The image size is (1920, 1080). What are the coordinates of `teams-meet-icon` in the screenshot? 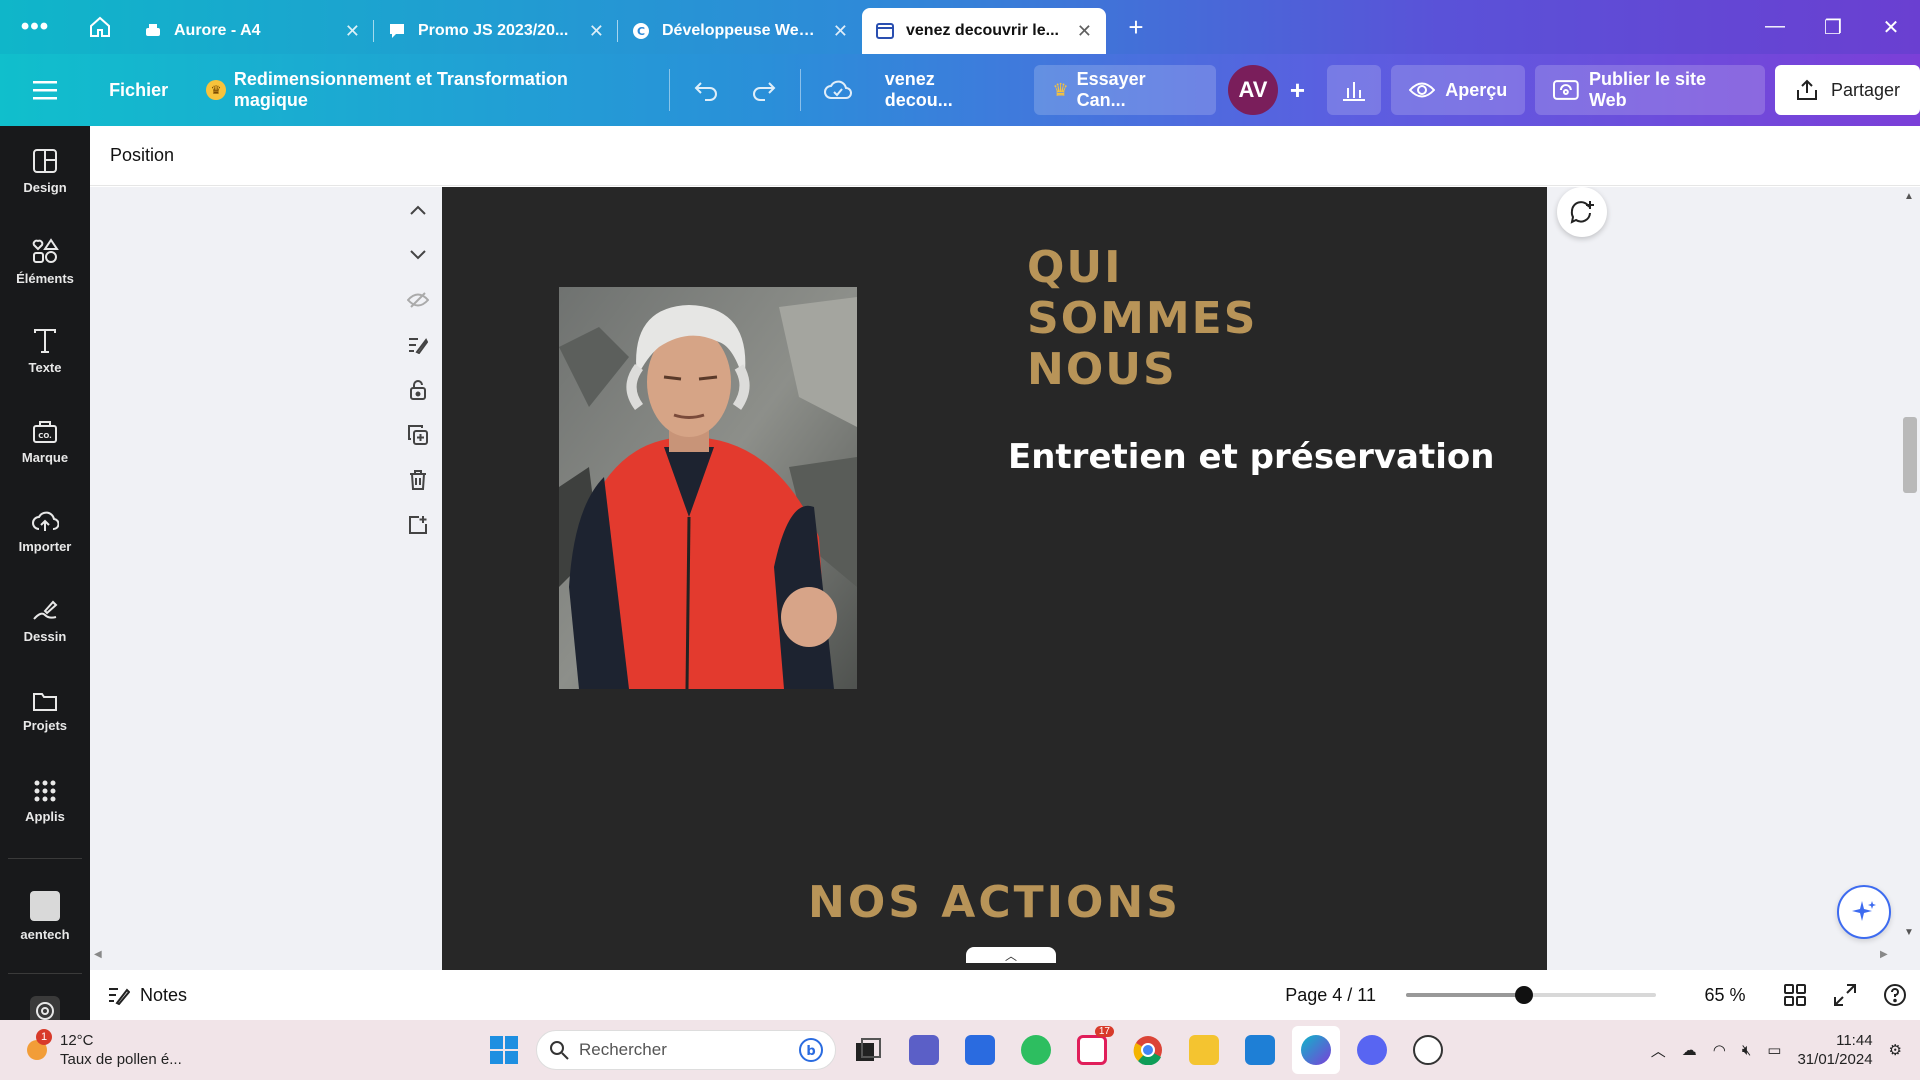 It's located at (924, 1050).